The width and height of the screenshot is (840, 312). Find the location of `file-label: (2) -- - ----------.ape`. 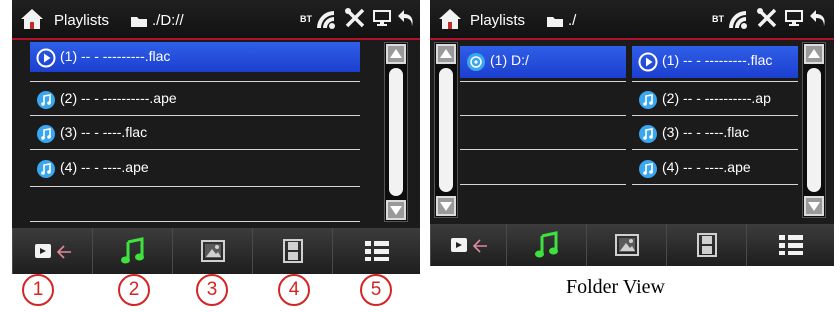

file-label: (2) -- - ----------.ape is located at coordinates (118, 98).